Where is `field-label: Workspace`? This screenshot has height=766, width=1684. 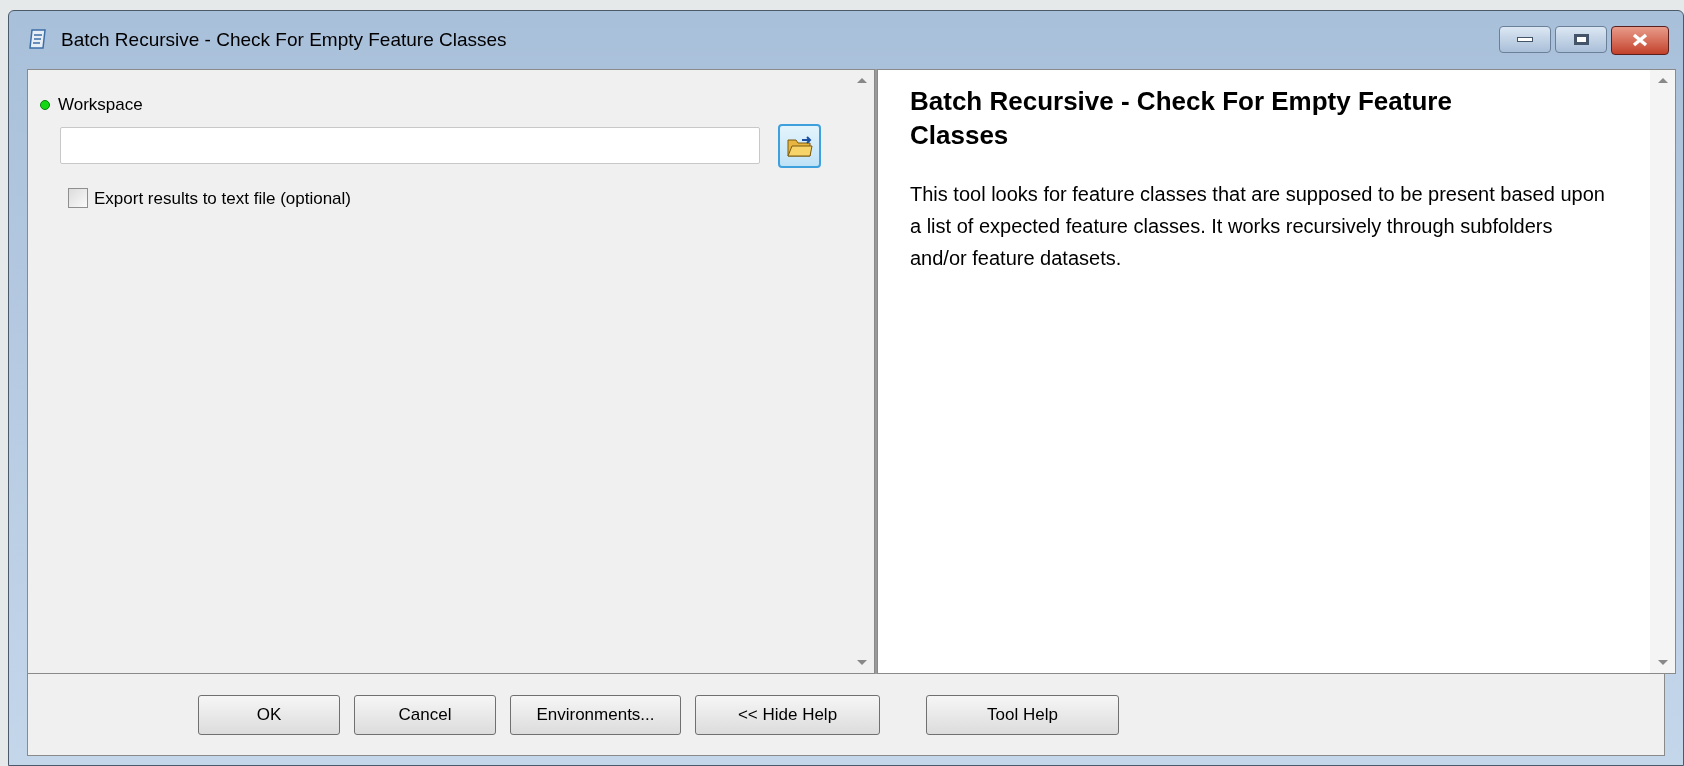 field-label: Workspace is located at coordinates (100, 105).